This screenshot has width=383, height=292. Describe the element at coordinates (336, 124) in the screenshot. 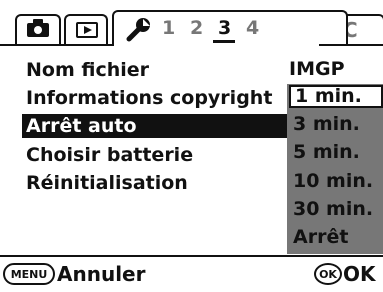

I see `dropdown-option: 3 min.` at that location.